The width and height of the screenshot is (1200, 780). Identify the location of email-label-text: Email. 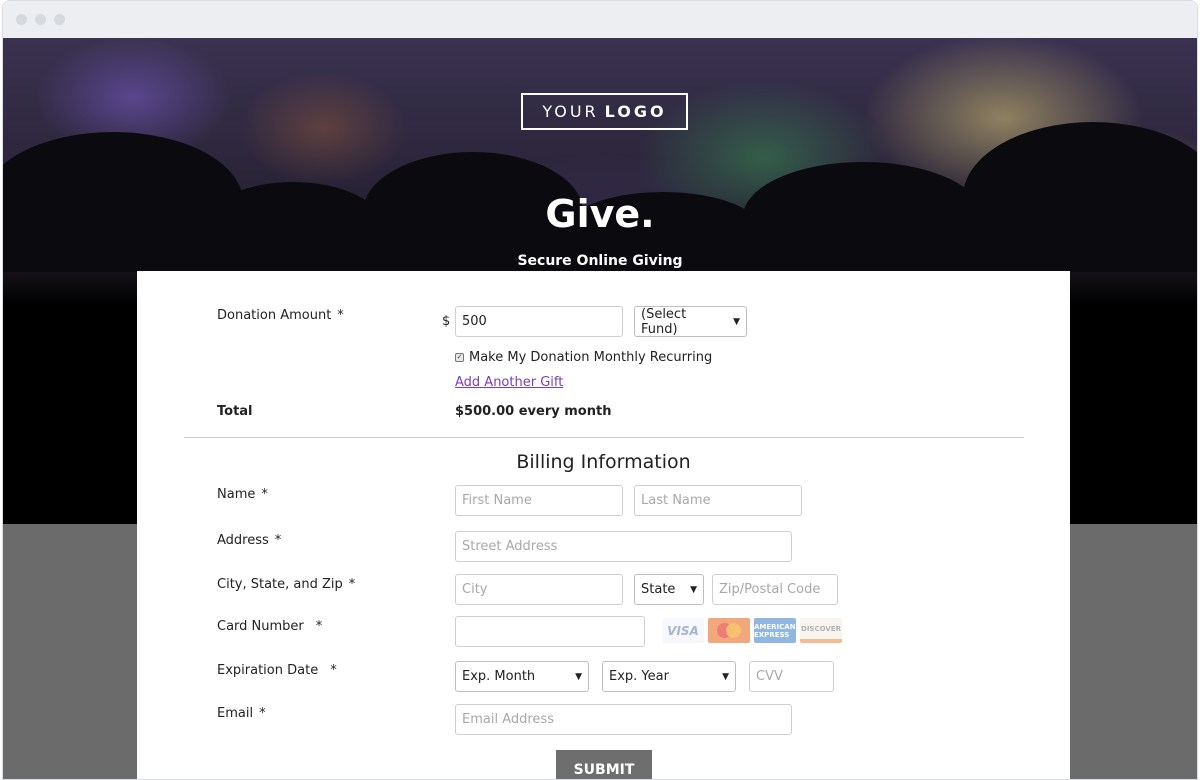
(235, 713).